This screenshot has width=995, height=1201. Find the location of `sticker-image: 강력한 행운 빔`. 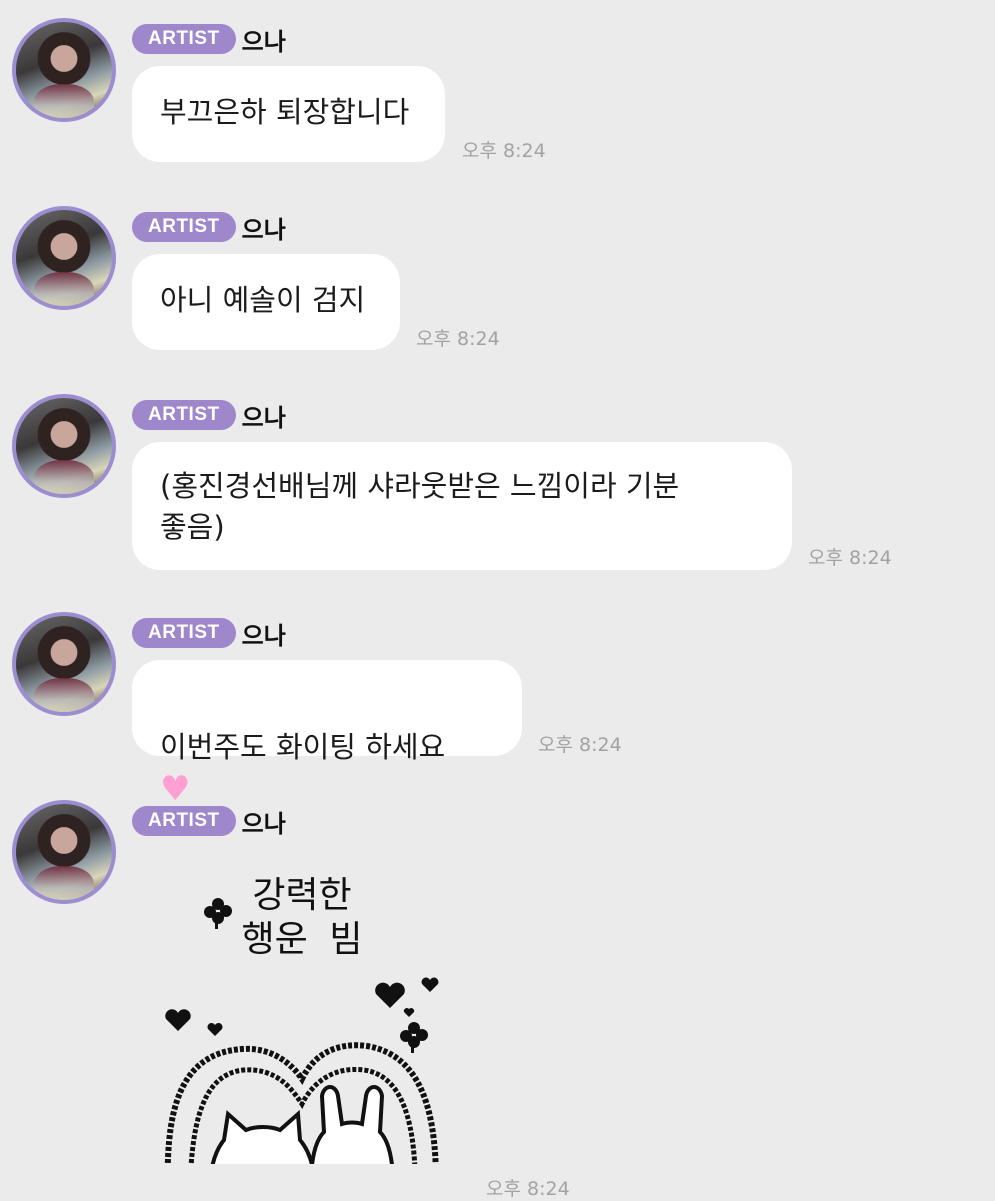

sticker-image: 강력한 행운 빔 is located at coordinates (302, 1019).